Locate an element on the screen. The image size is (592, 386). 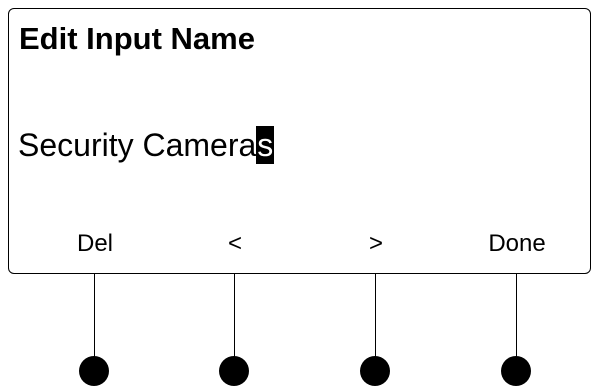
softkey-button-left is located at coordinates (234, 371).